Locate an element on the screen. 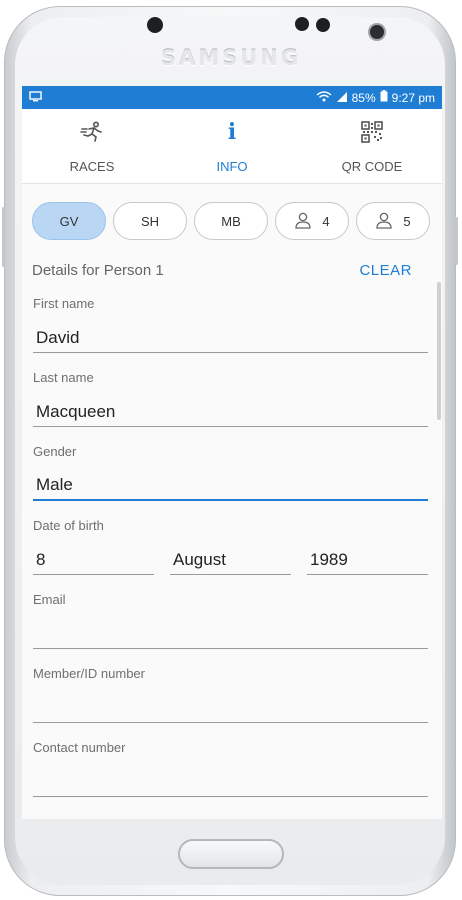  power-button is located at coordinates (456, 241).